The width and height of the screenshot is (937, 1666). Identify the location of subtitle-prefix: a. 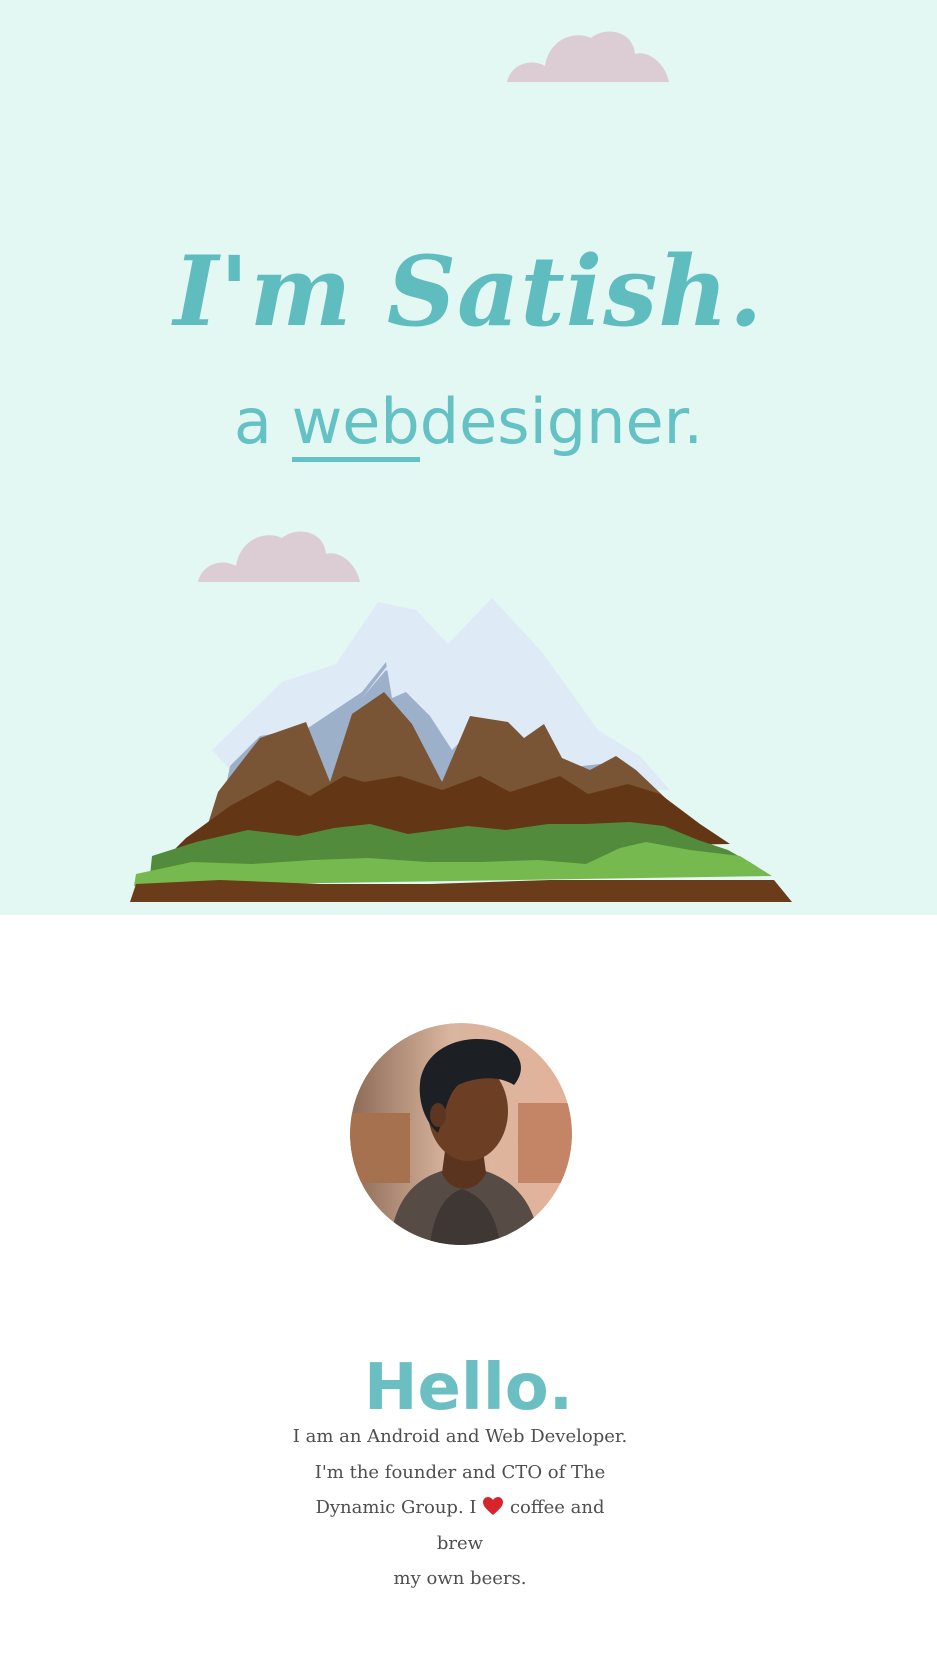
(262, 421).